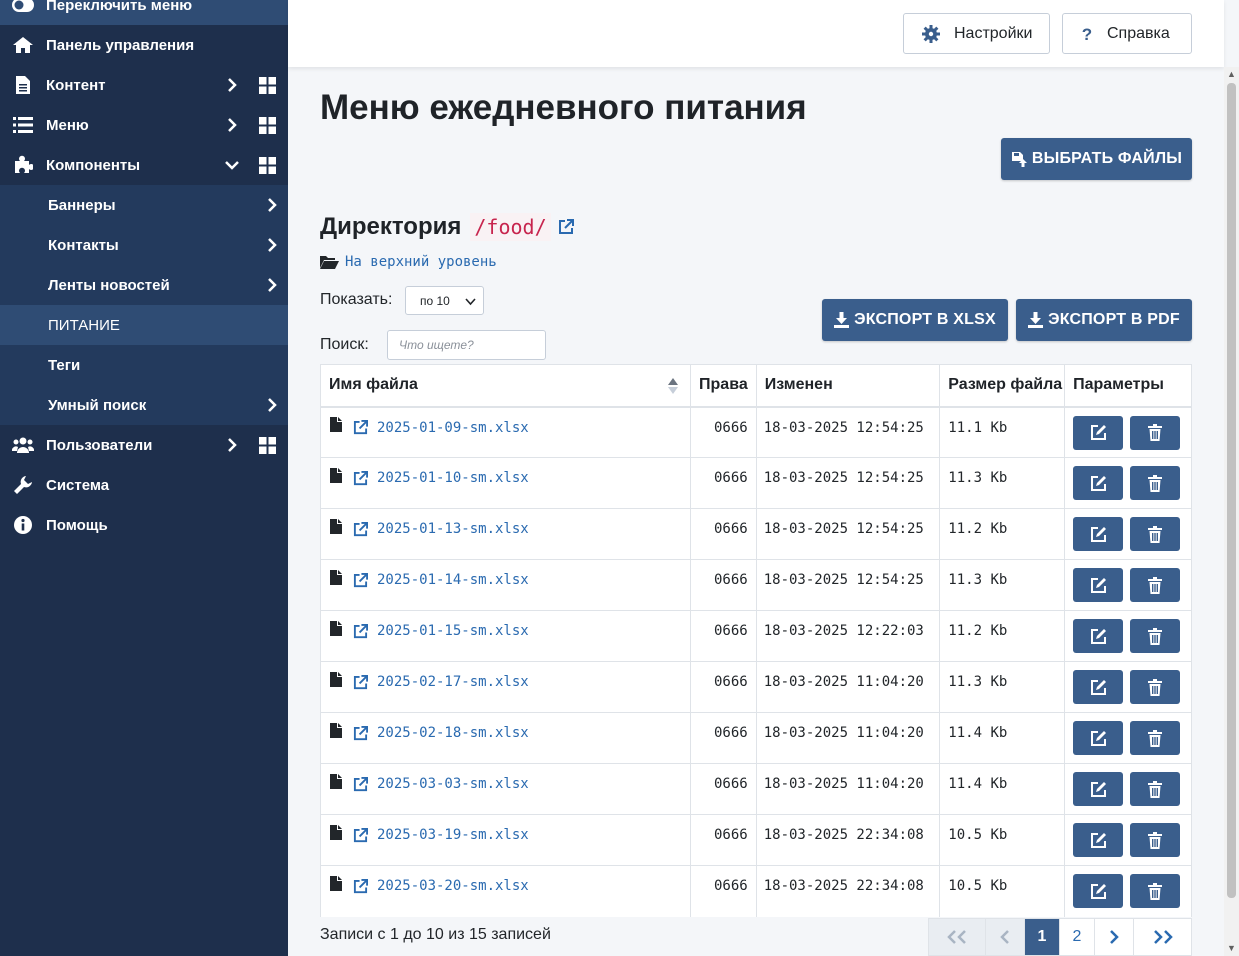 This screenshot has width=1239, height=956. I want to click on export-xlsx-button: ЭКСПОРТ В XLSX, so click(915, 320).